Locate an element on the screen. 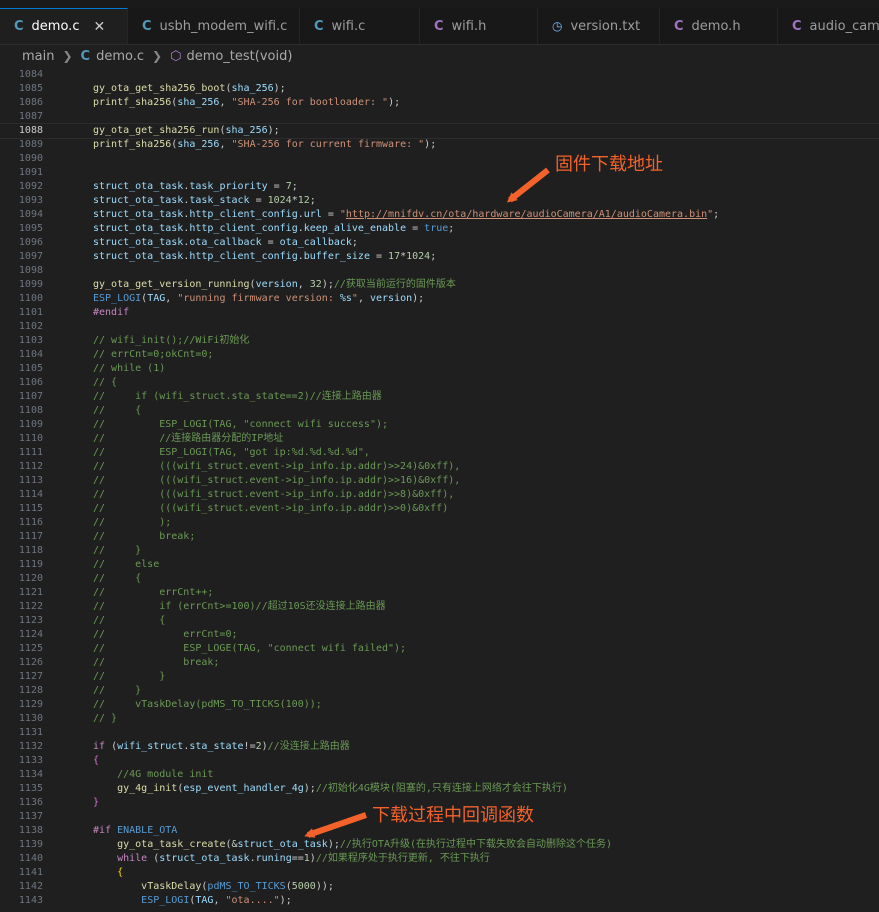 Image resolution: width=879 pixels, height=912 pixels. code-line: 1085 gy_ota_get_sha256_boot(sha_256); is located at coordinates (439, 89).